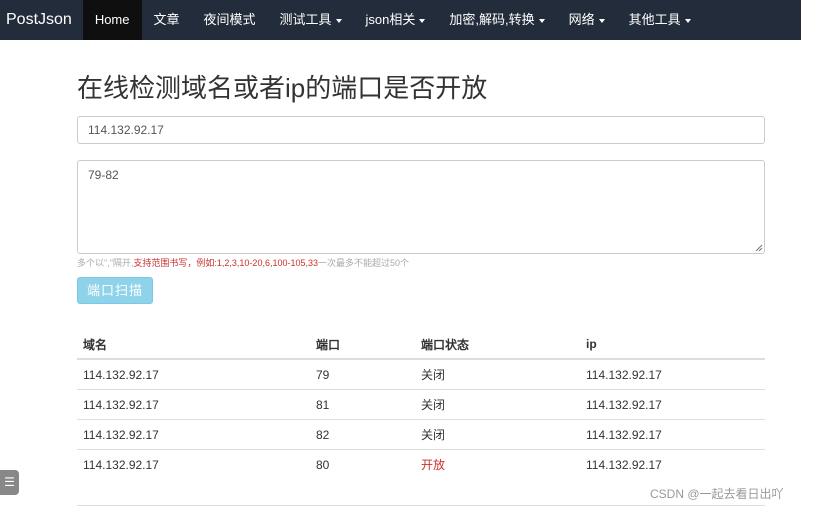 The height and width of the screenshot is (509, 825). What do you see at coordinates (230, 20) in the screenshot?
I see `nav-night-mode: 夜间模式` at bounding box center [230, 20].